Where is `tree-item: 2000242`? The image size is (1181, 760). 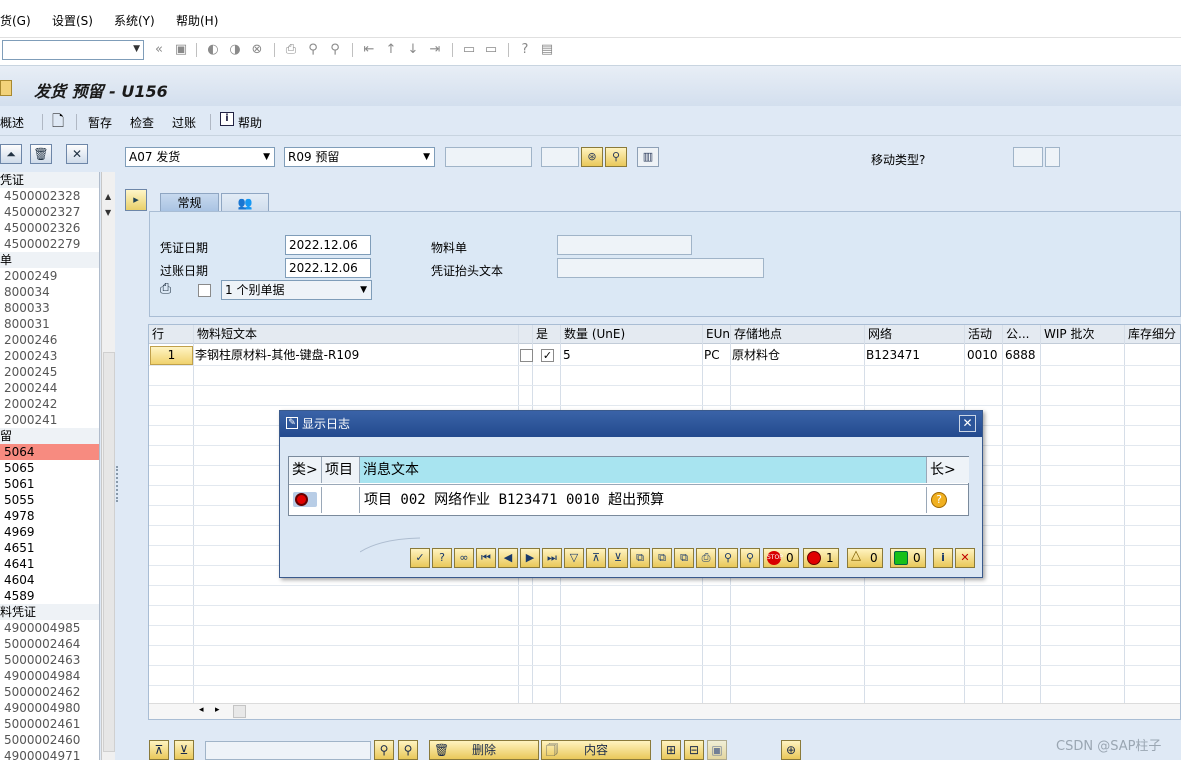
tree-item: 2000242 is located at coordinates (49, 404).